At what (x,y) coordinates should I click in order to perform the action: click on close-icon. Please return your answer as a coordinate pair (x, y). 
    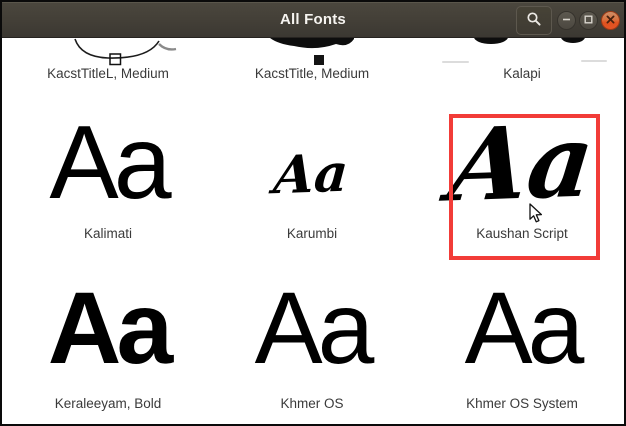
    Looking at the image, I should click on (610, 20).